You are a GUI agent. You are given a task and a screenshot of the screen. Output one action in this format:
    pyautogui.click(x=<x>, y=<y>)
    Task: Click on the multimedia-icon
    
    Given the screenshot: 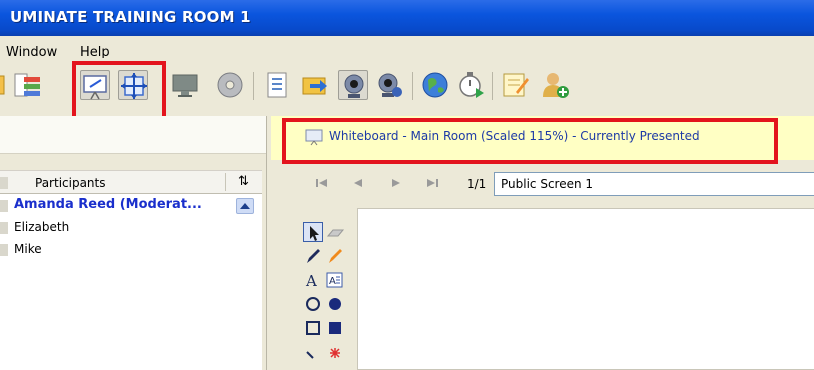 What is the action you would take?
    pyautogui.click(x=230, y=85)
    